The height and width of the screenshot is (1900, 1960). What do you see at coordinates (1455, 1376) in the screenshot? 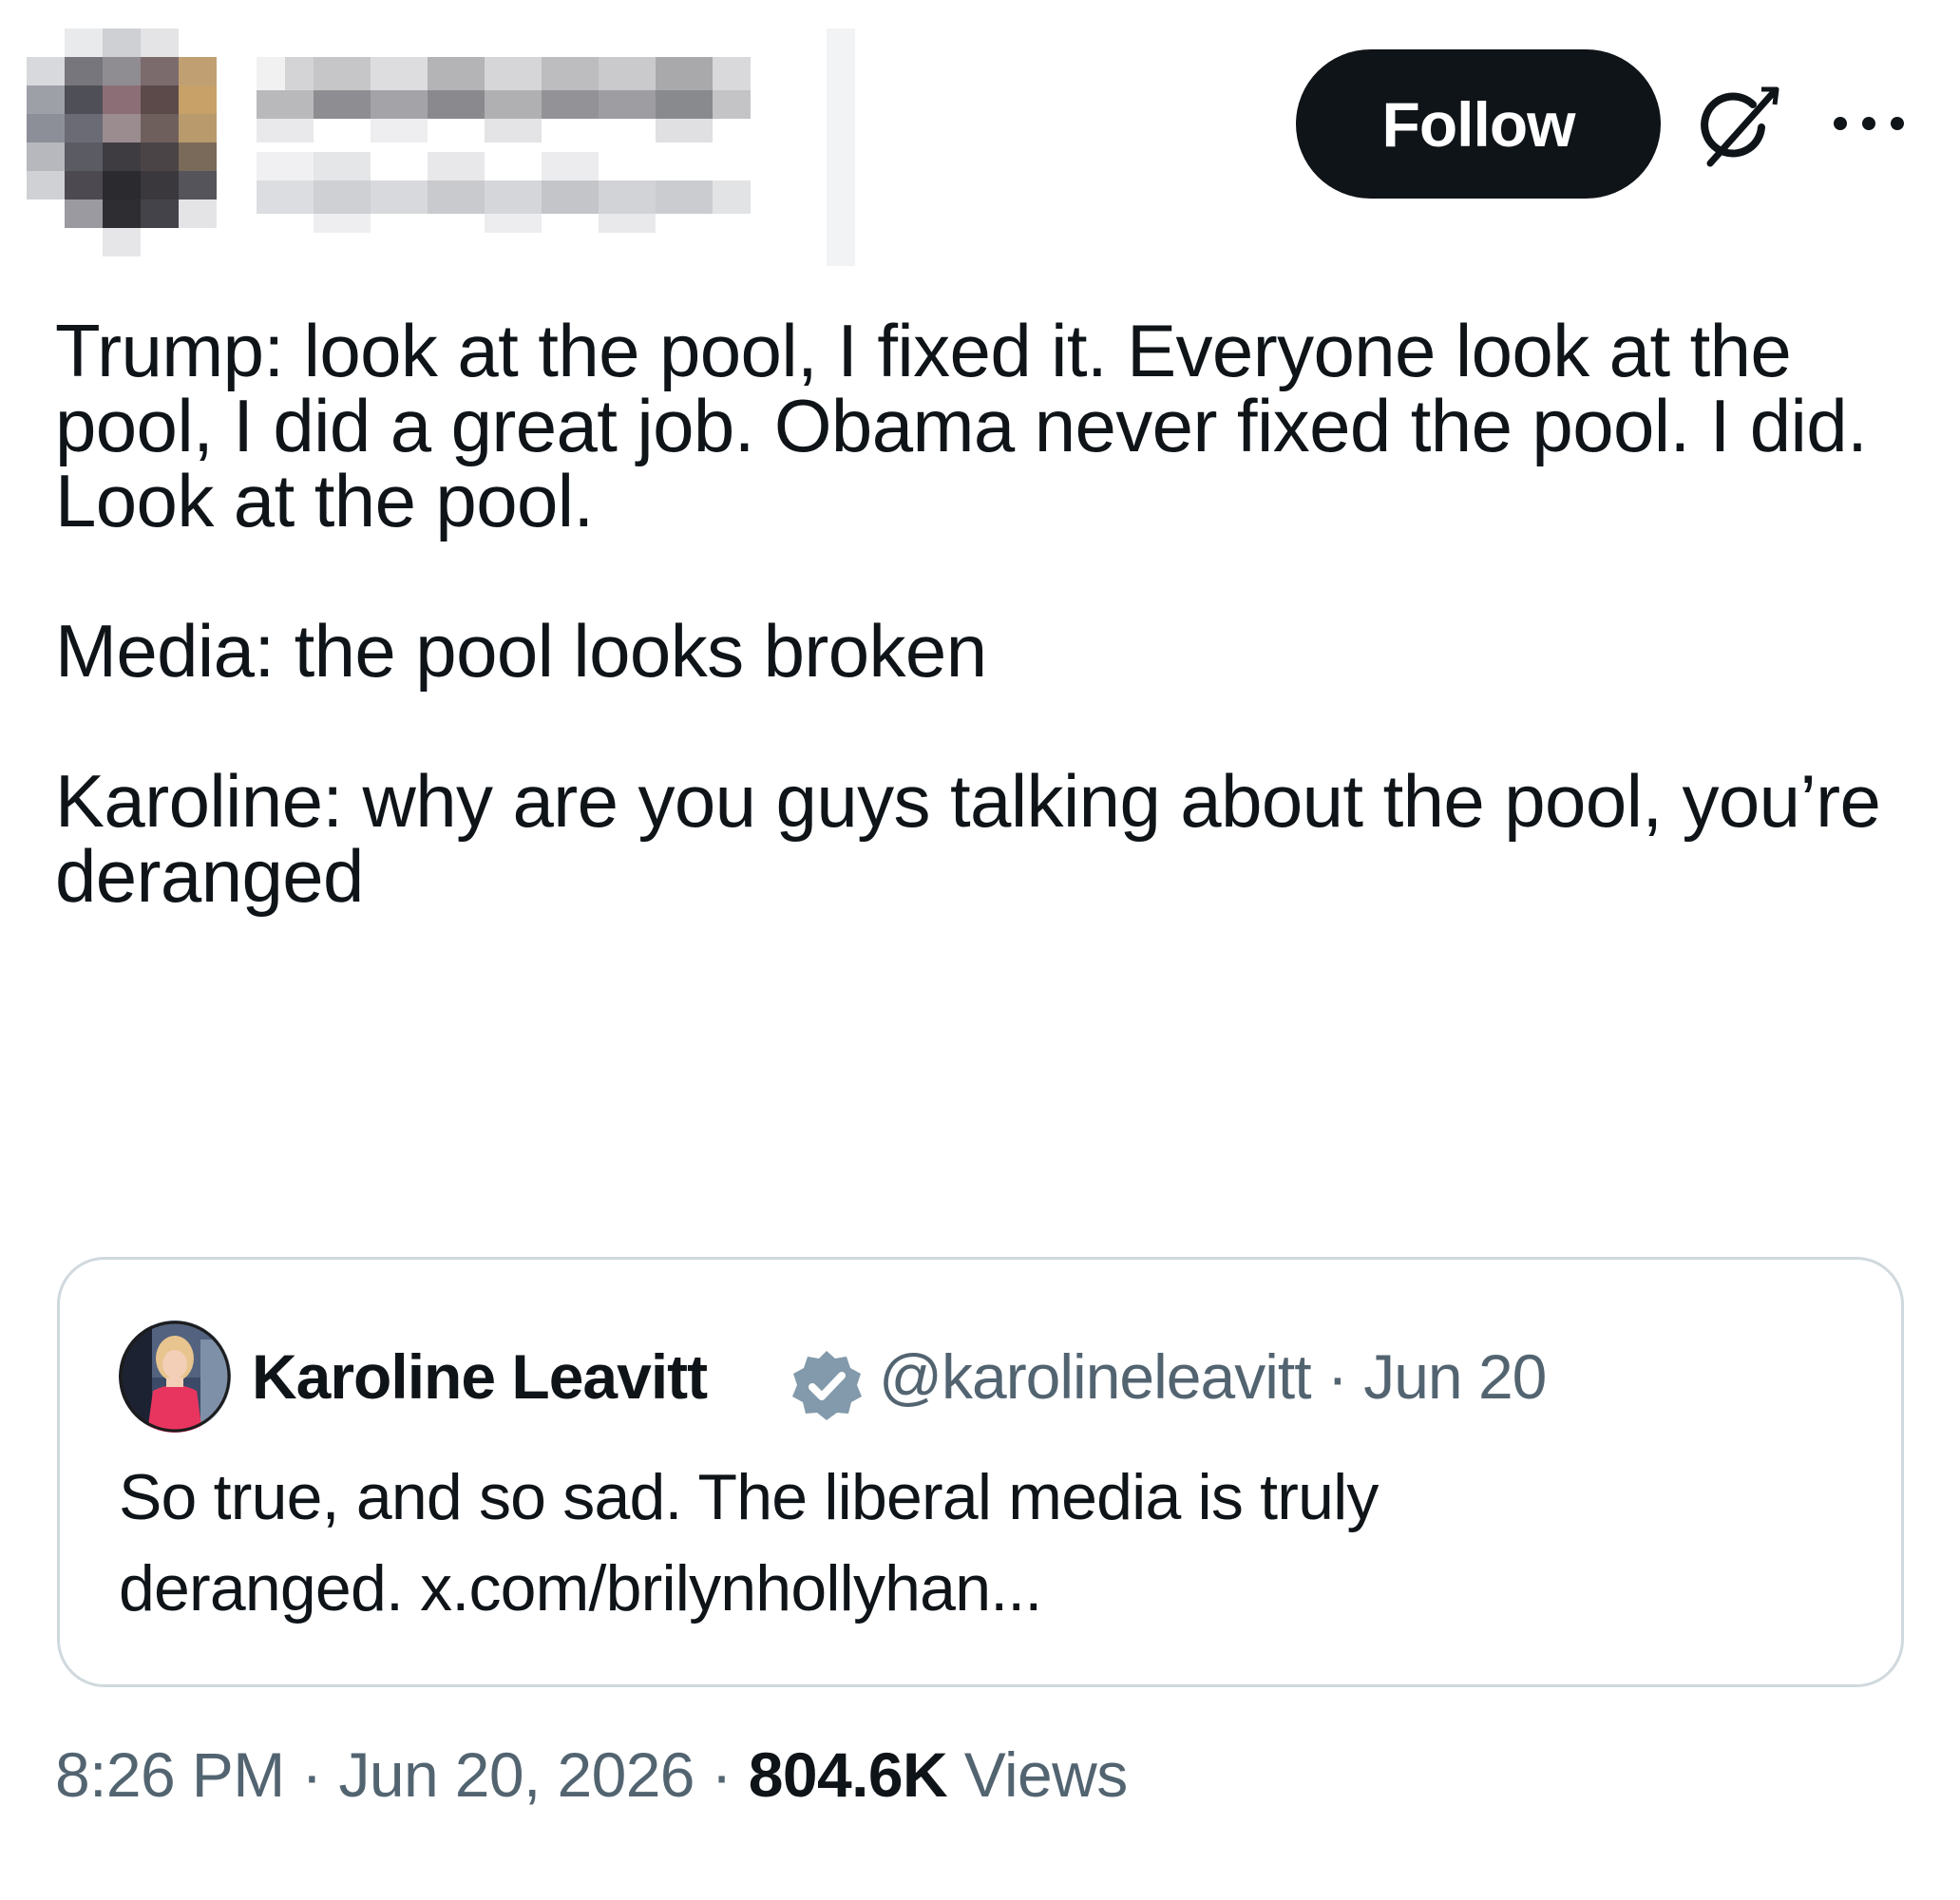
I see `quote-date: Jun 20` at bounding box center [1455, 1376].